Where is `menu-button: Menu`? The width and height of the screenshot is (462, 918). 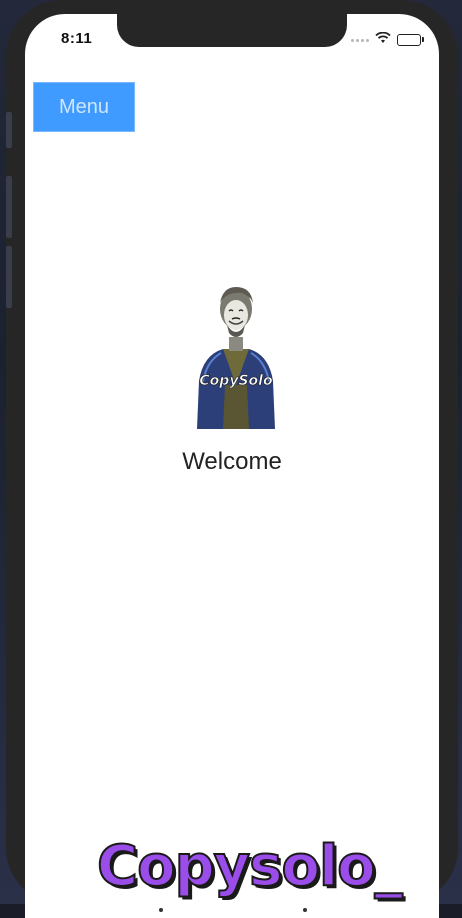 menu-button: Menu is located at coordinates (84, 107).